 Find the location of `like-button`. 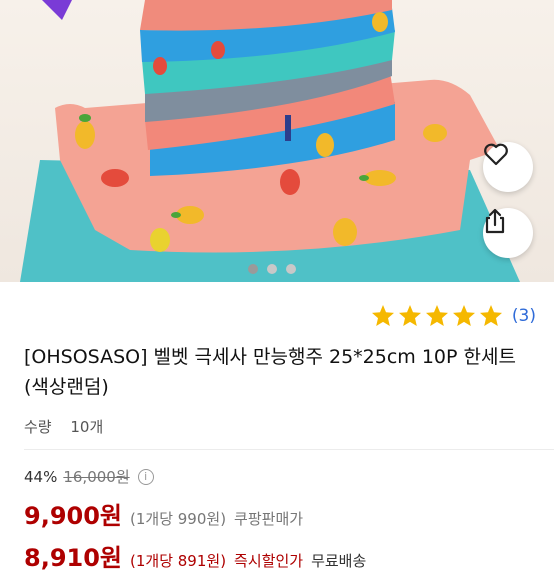

like-button is located at coordinates (508, 167).